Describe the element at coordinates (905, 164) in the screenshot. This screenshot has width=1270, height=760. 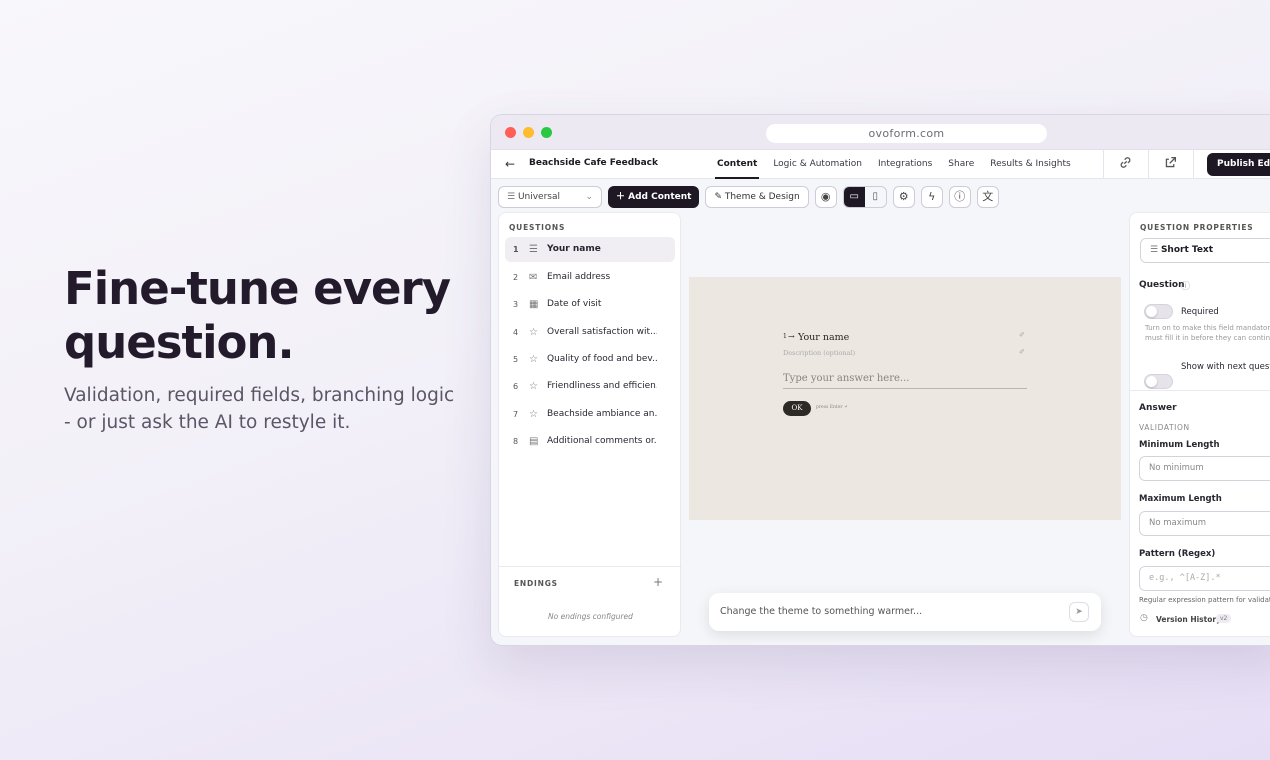
I see `tab-integrations: Integrations` at that location.